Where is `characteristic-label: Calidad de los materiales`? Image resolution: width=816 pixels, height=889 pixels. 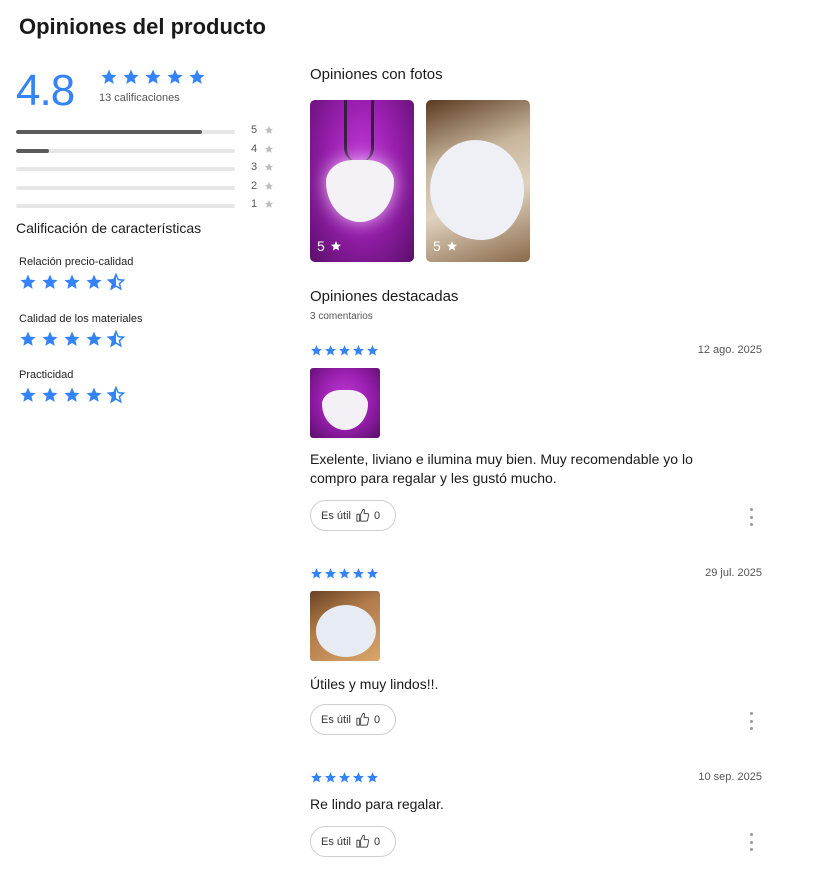
characteristic-label: Calidad de los materiales is located at coordinates (81, 319).